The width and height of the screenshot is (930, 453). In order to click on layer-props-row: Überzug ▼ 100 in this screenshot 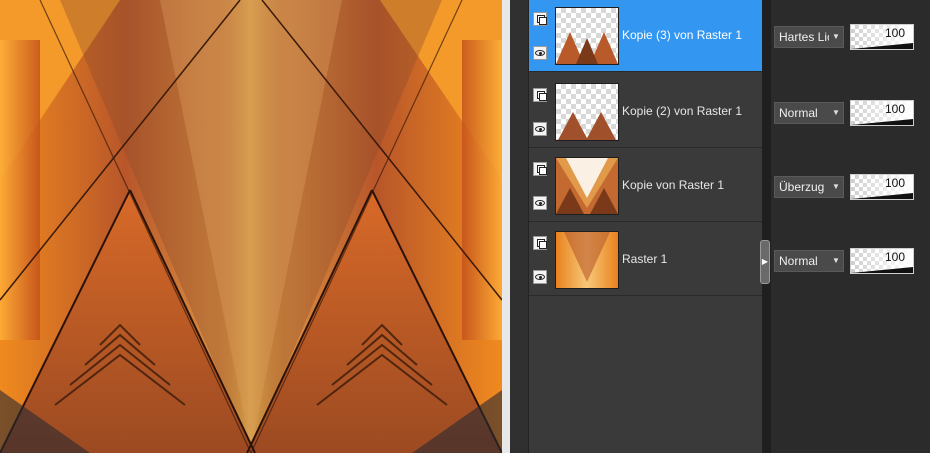, I will do `click(850, 186)`.